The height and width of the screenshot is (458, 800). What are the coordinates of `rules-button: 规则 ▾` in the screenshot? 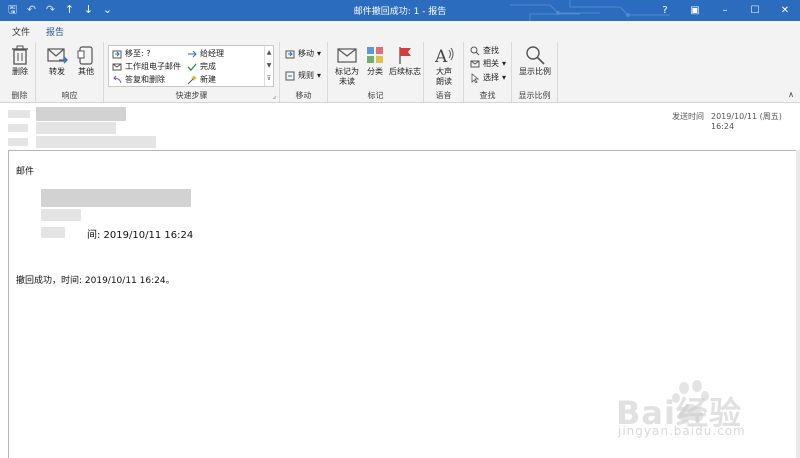 It's located at (303, 75).